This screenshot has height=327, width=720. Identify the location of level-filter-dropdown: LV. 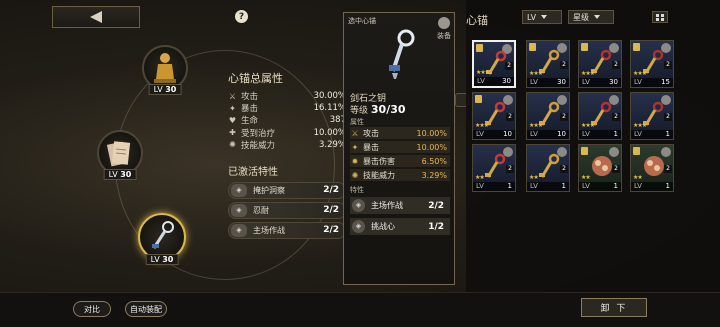
(542, 17).